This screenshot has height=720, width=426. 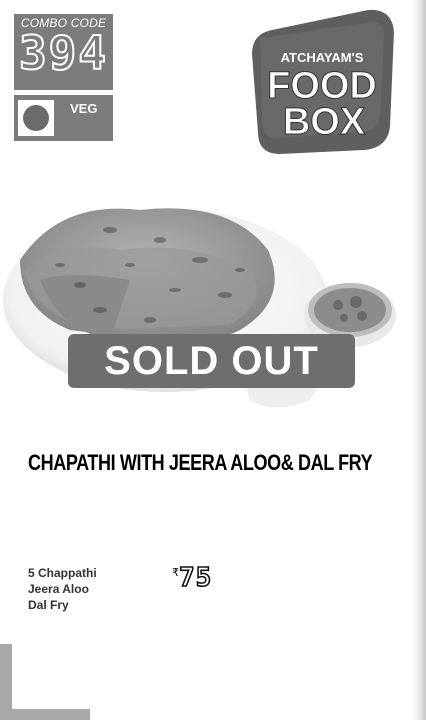 What do you see at coordinates (322, 57) in the screenshot?
I see `logo-text-atchayams: ATCHAYAM'S` at bounding box center [322, 57].